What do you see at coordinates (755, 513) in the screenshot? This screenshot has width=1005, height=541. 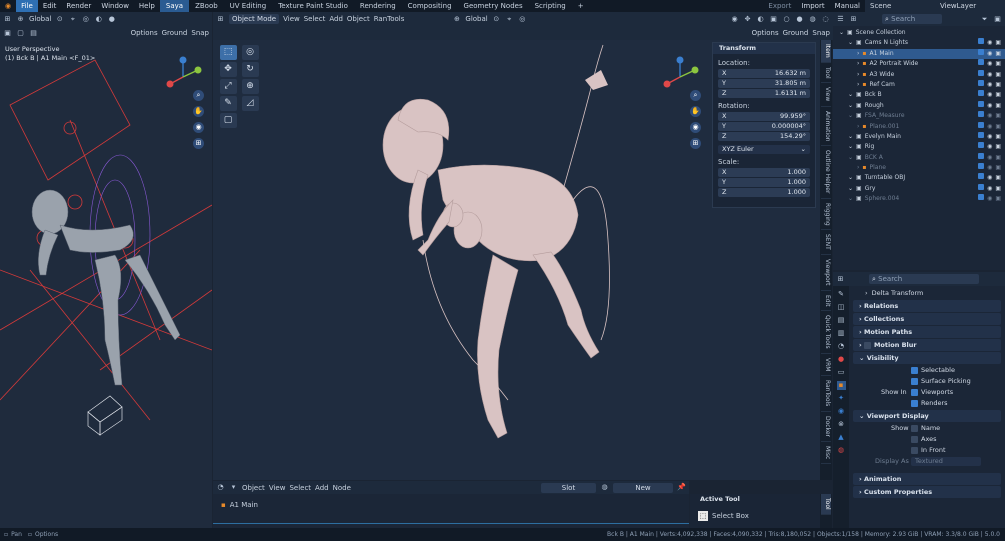 I see `active-tool-row: ⬚ Select Box` at bounding box center [755, 513].